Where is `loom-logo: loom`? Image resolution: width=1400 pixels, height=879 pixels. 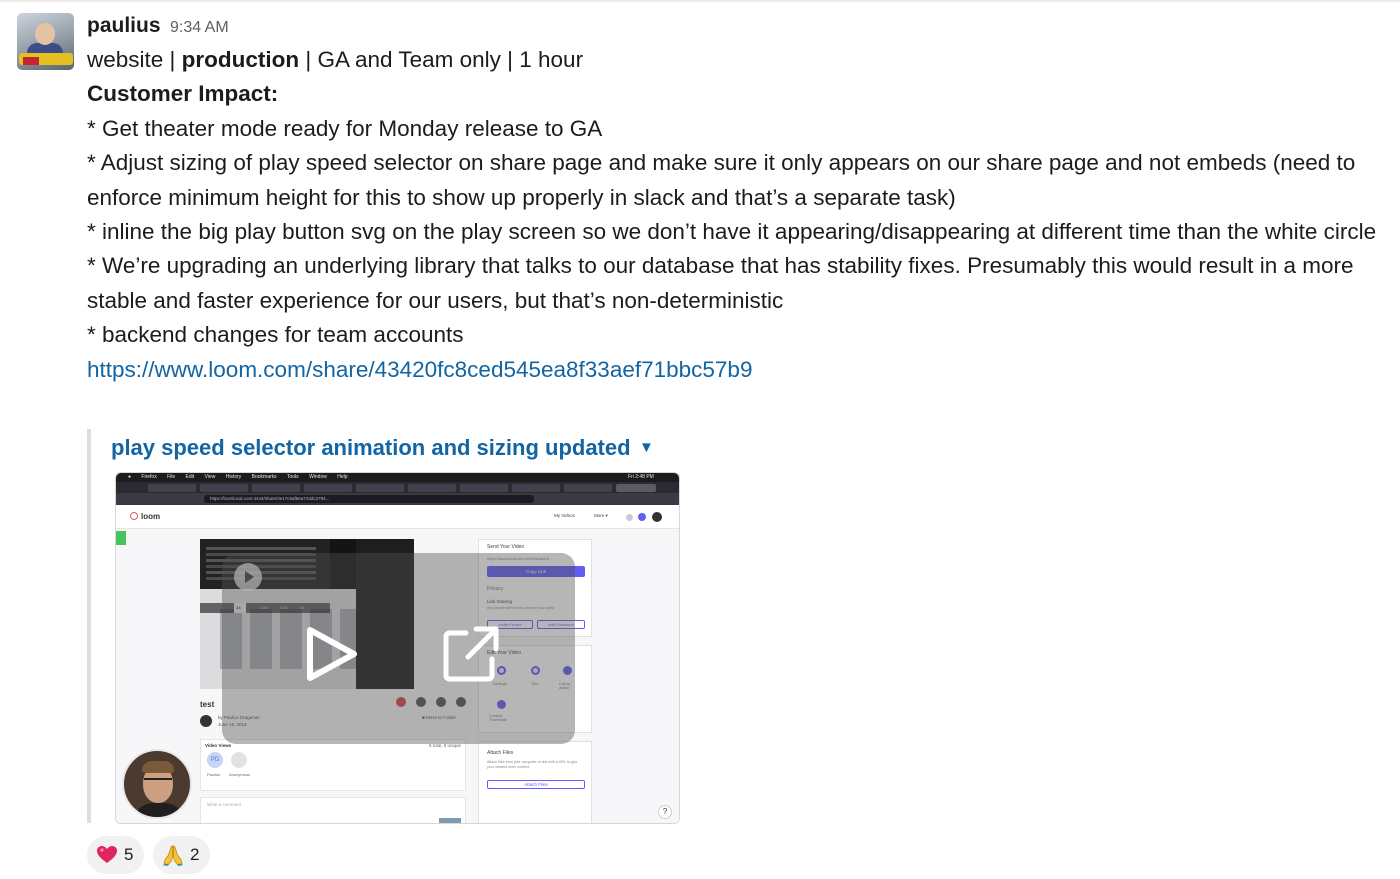
loom-logo: loom is located at coordinates (145, 516).